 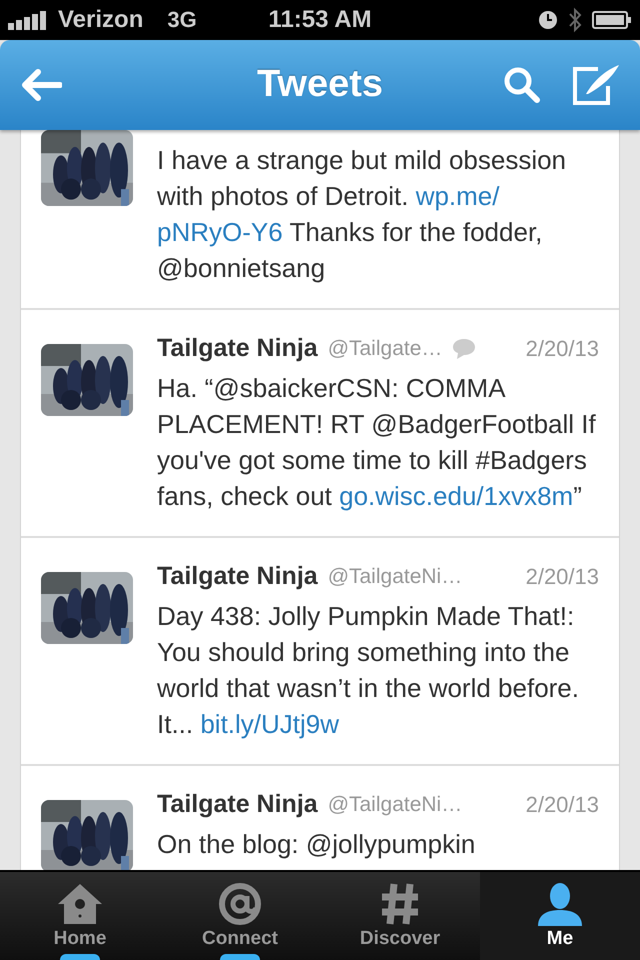 What do you see at coordinates (101, 20) in the screenshot?
I see `carrier-name: Verizon` at bounding box center [101, 20].